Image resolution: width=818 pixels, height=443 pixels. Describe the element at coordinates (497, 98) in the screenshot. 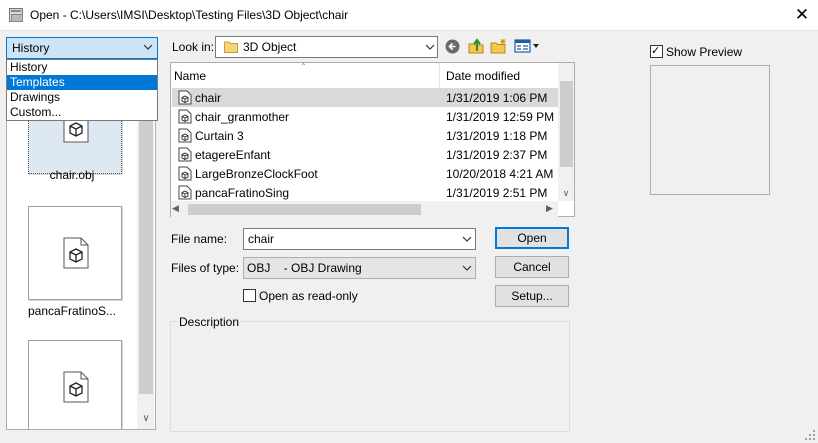

I see `file-date: 1/31/2019 1:06 PM` at that location.